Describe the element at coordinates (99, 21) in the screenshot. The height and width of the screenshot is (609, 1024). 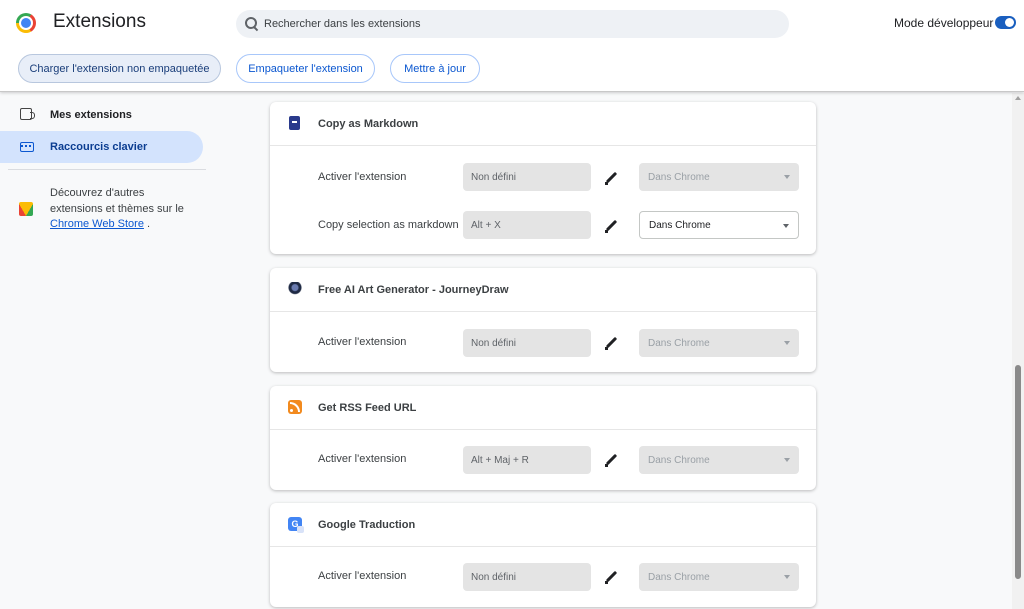
I see `page-title: Extensions` at that location.